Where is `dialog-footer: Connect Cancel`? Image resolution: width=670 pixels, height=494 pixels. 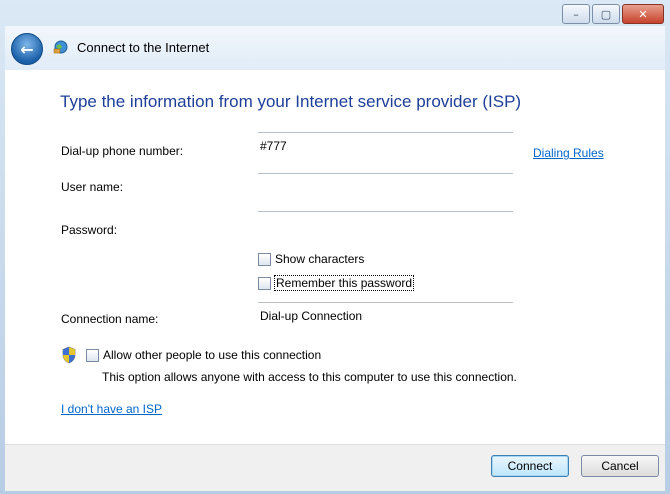 dialog-footer: Connect Cancel is located at coordinates (335, 467).